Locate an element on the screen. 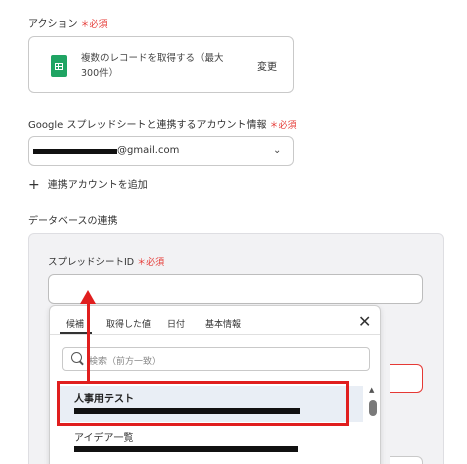 The width and height of the screenshot is (467, 464). account-label: Google スプレッドシートと連携するアカウント情報 ＊必須 is located at coordinates (162, 125).